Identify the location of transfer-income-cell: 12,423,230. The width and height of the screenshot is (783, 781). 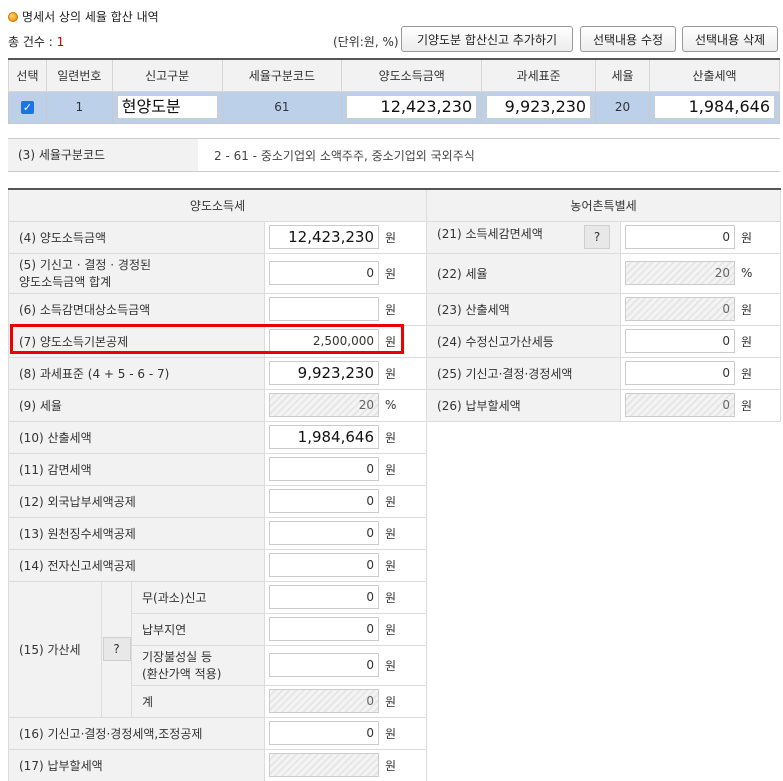
(412, 107).